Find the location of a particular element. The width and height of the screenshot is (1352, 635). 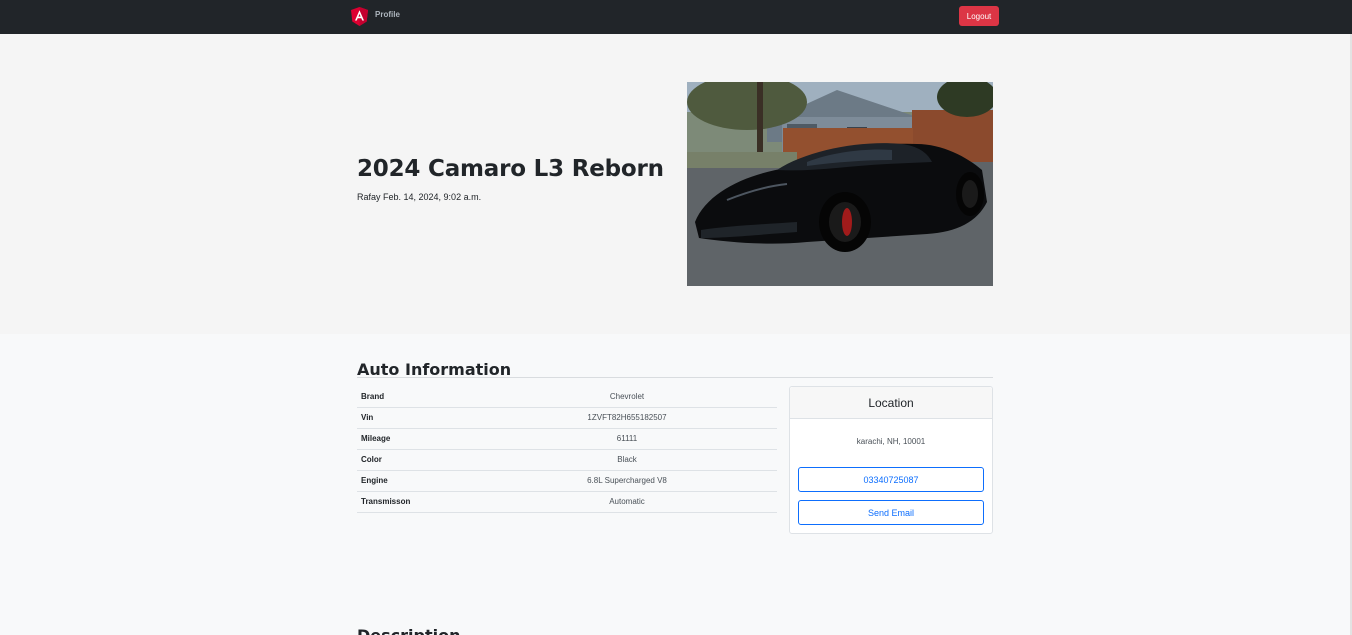

row-value: Automatic is located at coordinates (627, 502).